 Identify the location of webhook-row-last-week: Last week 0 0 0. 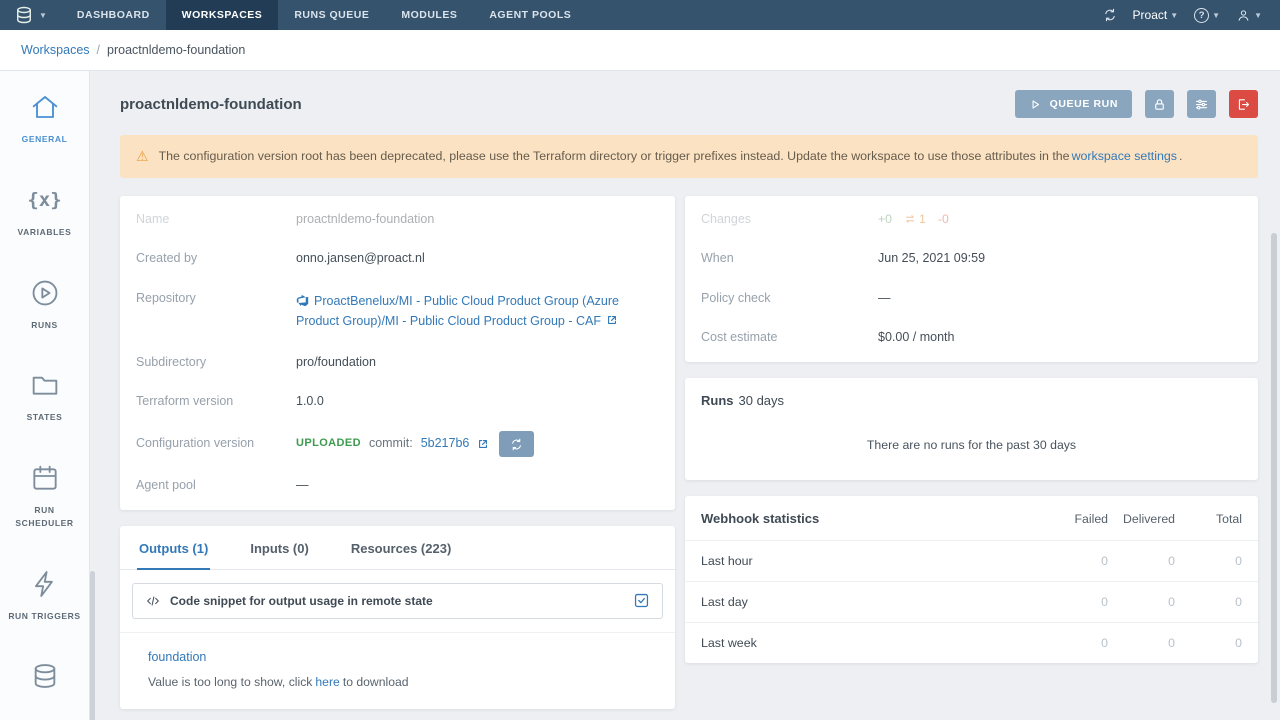
(971, 642).